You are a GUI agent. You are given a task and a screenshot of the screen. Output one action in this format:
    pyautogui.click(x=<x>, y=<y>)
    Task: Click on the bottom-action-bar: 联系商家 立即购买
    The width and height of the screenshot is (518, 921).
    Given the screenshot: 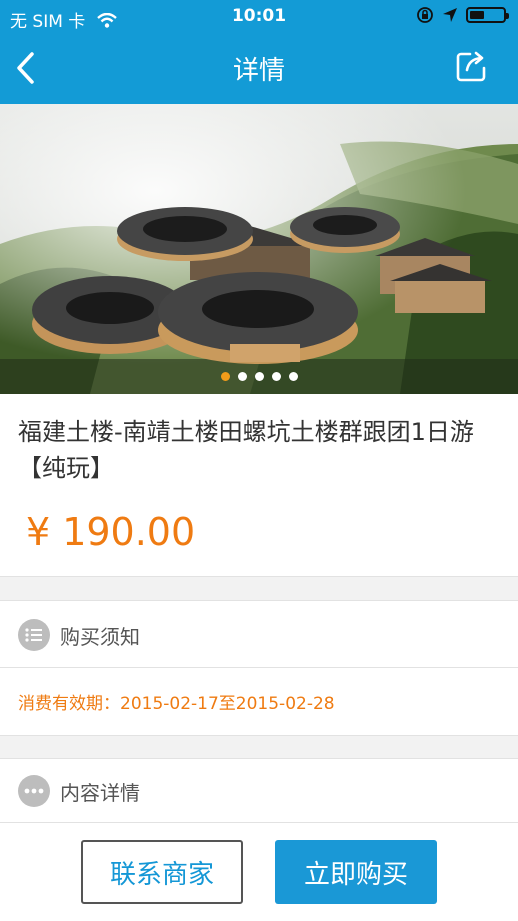 What is the action you would take?
    pyautogui.click(x=259, y=871)
    